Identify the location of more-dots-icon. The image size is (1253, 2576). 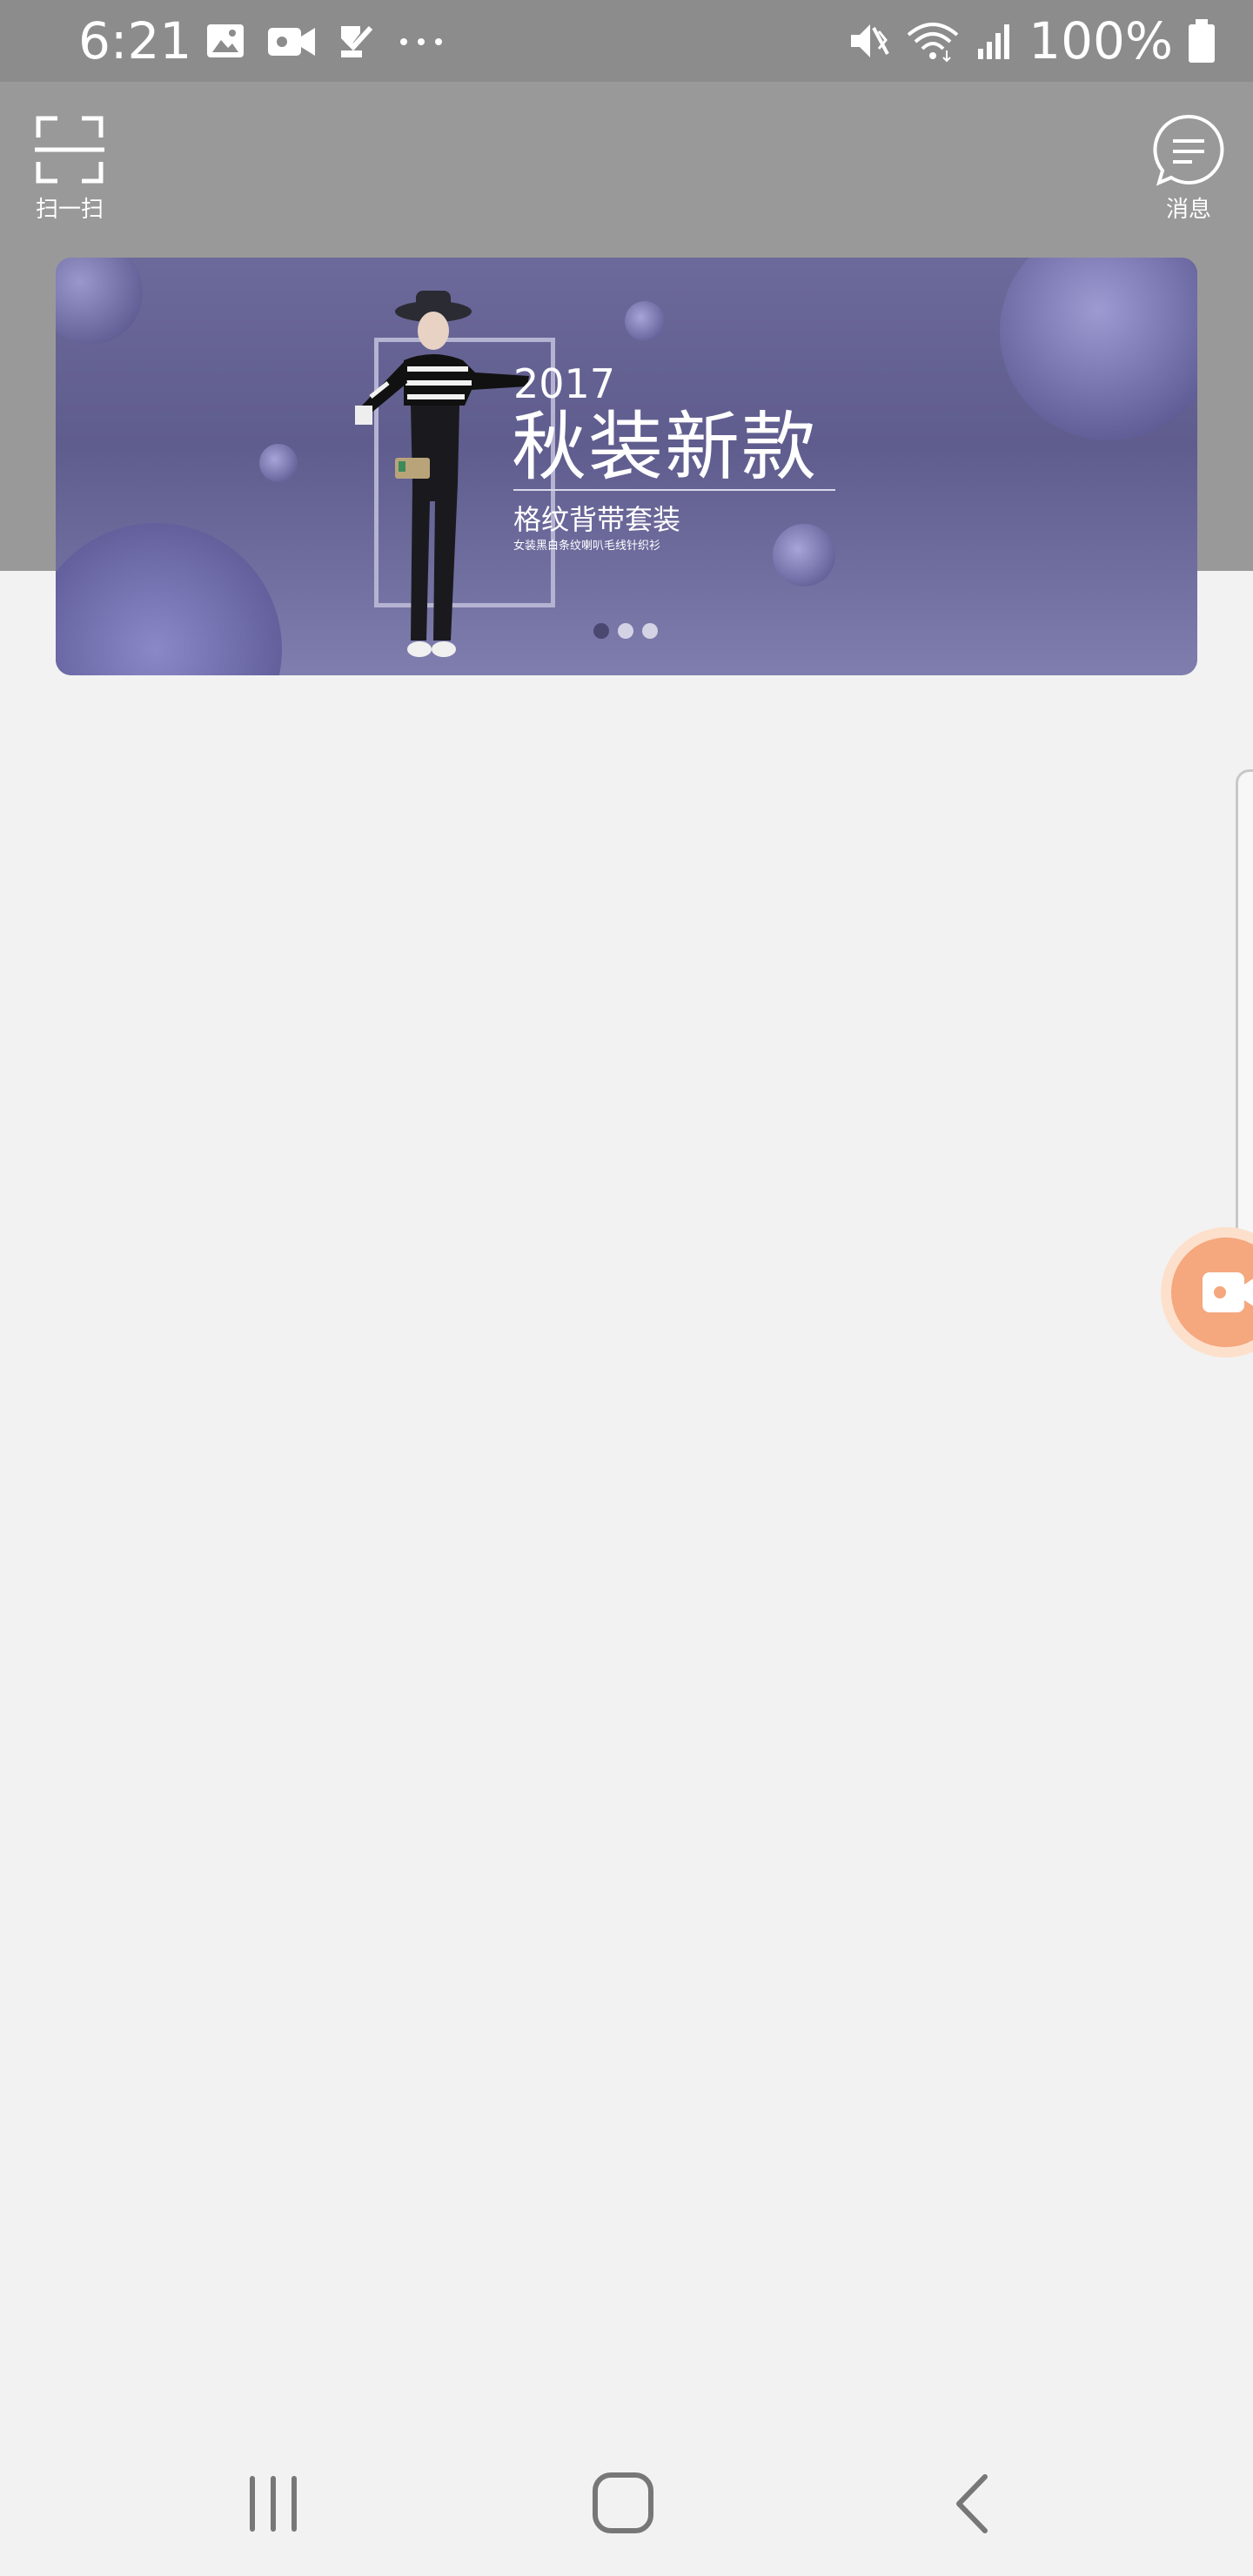
(421, 41).